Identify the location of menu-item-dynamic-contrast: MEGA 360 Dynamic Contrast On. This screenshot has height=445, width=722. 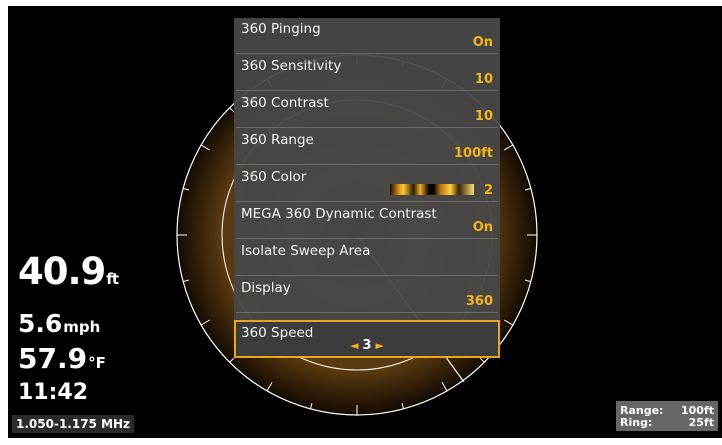
(367, 221).